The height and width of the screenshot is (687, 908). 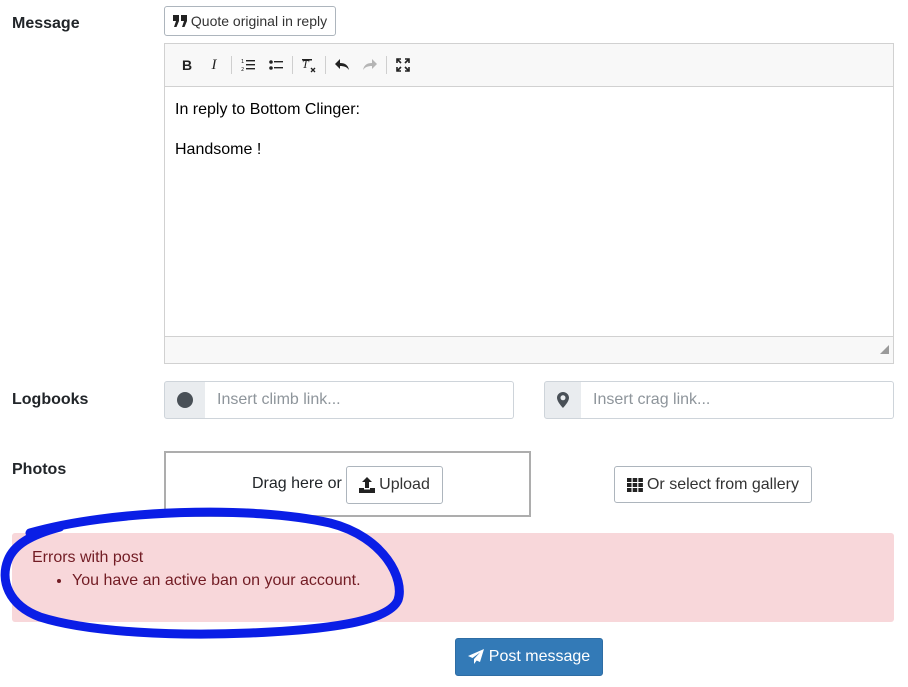 What do you see at coordinates (46, 23) in the screenshot?
I see `message-label: Message` at bounding box center [46, 23].